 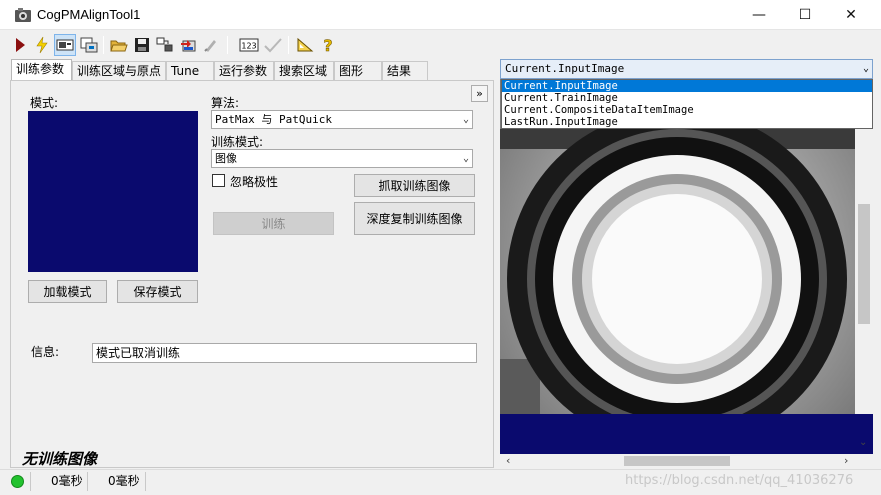 I want to click on svg-text: 123, so click(x=248, y=46).